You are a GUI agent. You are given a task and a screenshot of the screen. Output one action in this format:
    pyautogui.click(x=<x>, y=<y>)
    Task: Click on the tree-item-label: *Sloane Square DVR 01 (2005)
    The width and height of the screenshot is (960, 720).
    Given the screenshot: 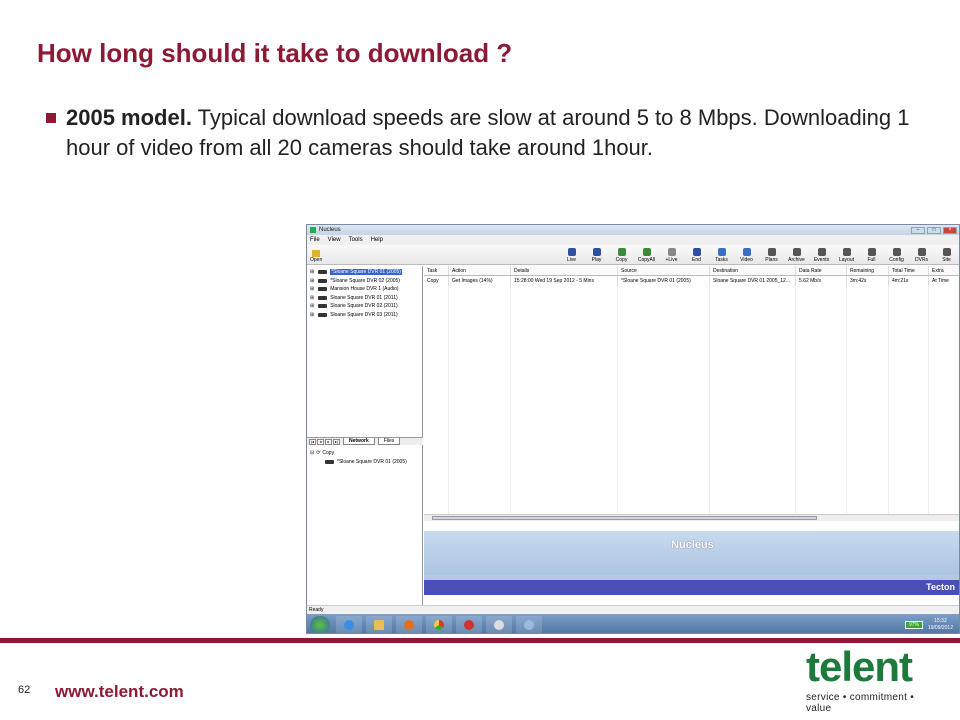 What is the action you would take?
    pyautogui.click(x=366, y=272)
    